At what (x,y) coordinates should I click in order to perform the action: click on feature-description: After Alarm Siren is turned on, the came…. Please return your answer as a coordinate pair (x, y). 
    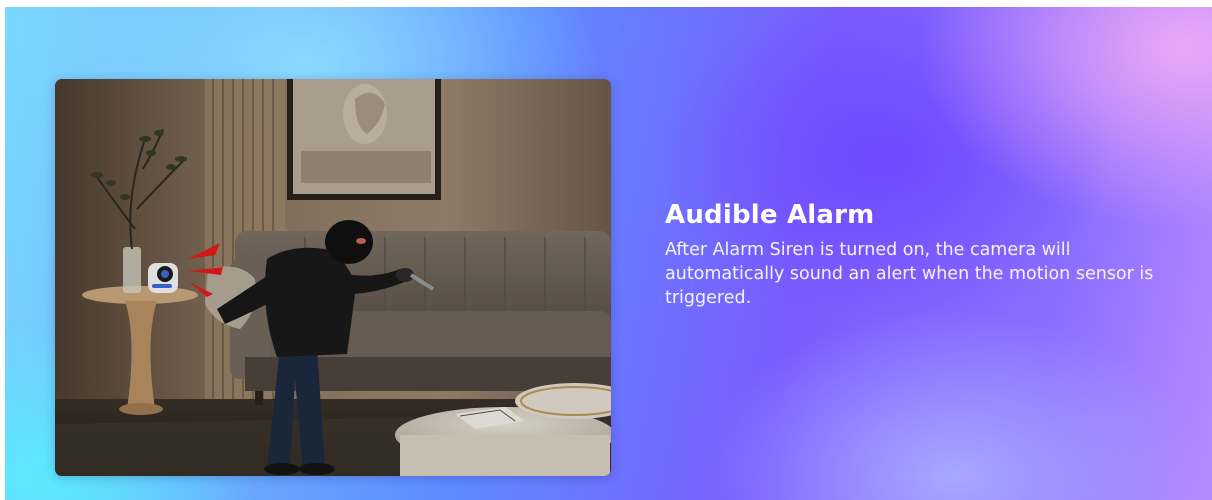
    Looking at the image, I should click on (909, 274).